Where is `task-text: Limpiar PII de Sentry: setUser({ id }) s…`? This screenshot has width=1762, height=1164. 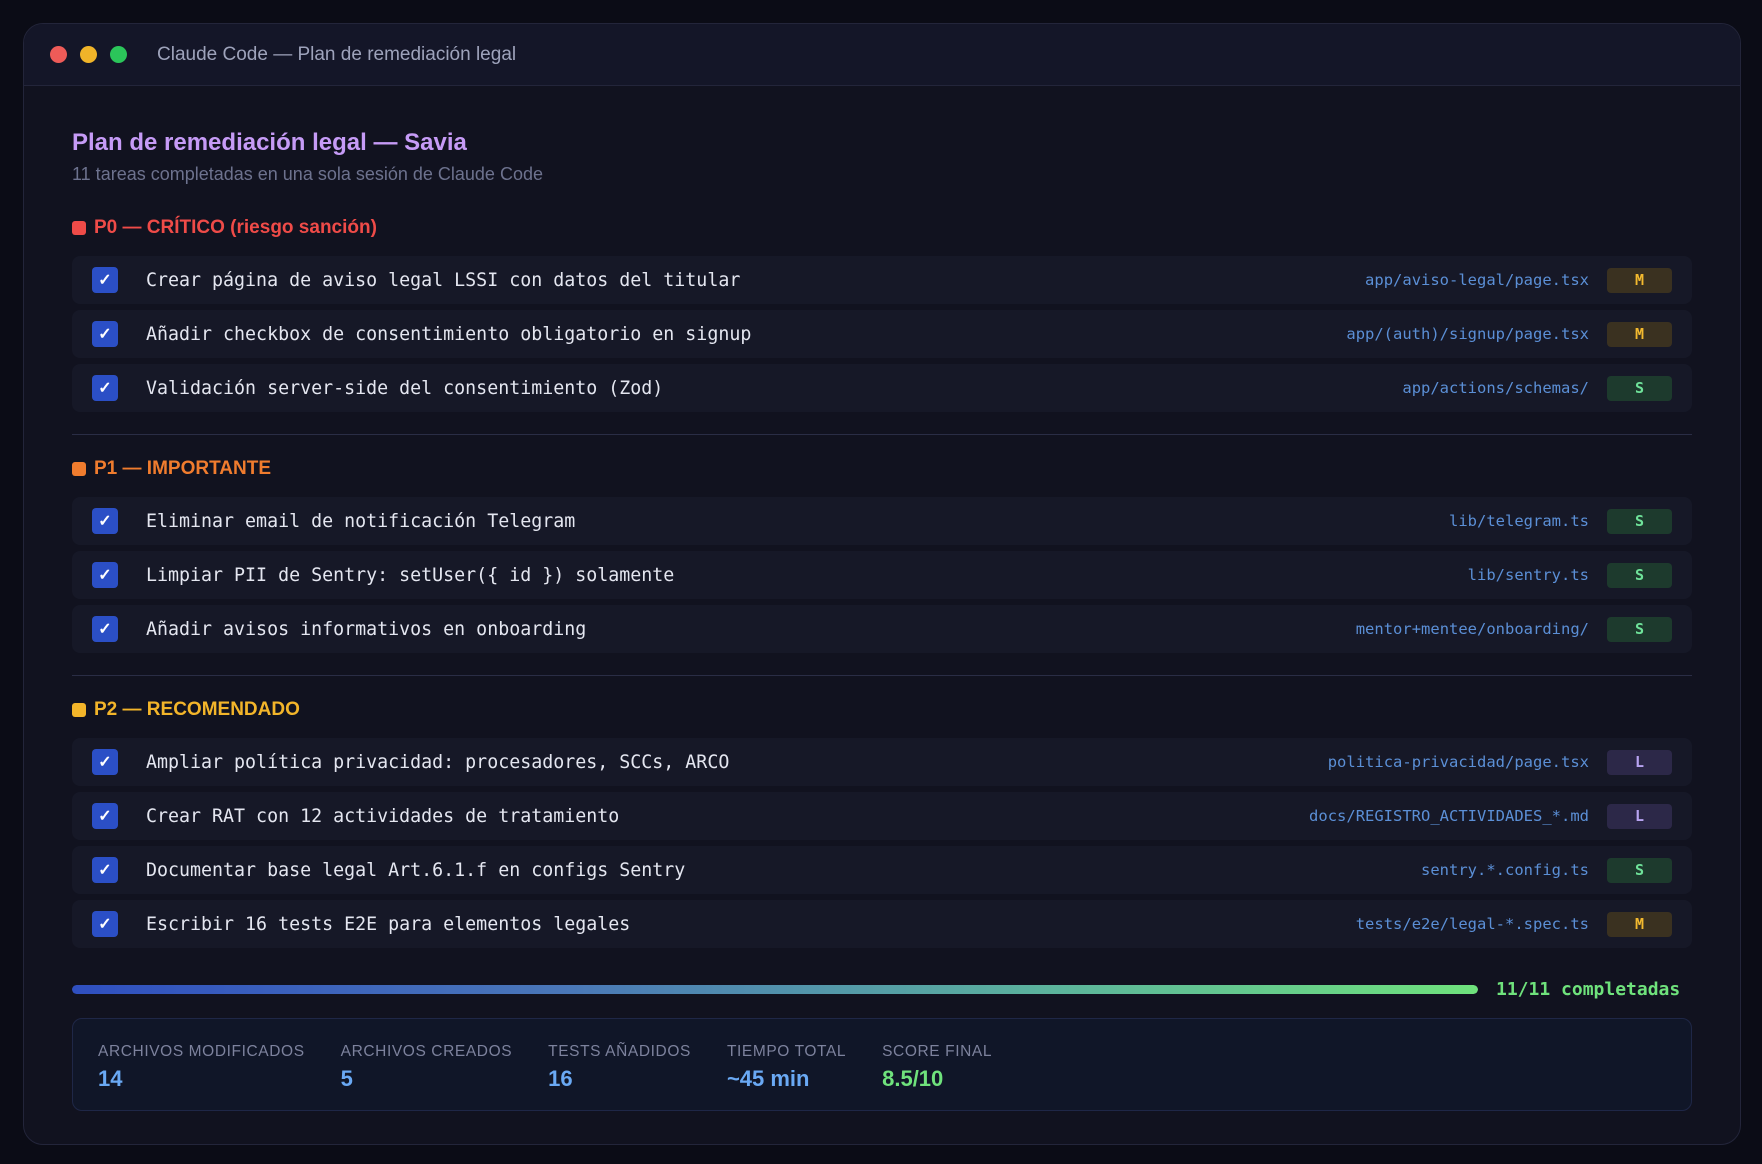 task-text: Limpiar PII de Sentry: setUser({ id }) s… is located at coordinates (410, 575).